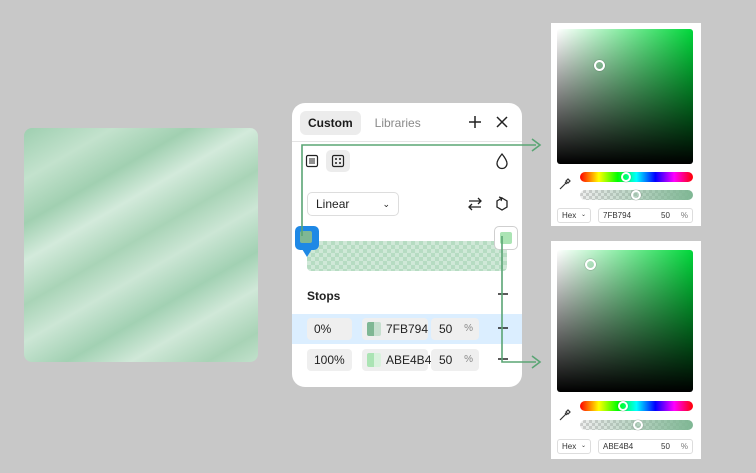 The height and width of the screenshot is (473, 756). Describe the element at coordinates (618, 446) in the screenshot. I see `hex-value: ABE4B4` at that location.